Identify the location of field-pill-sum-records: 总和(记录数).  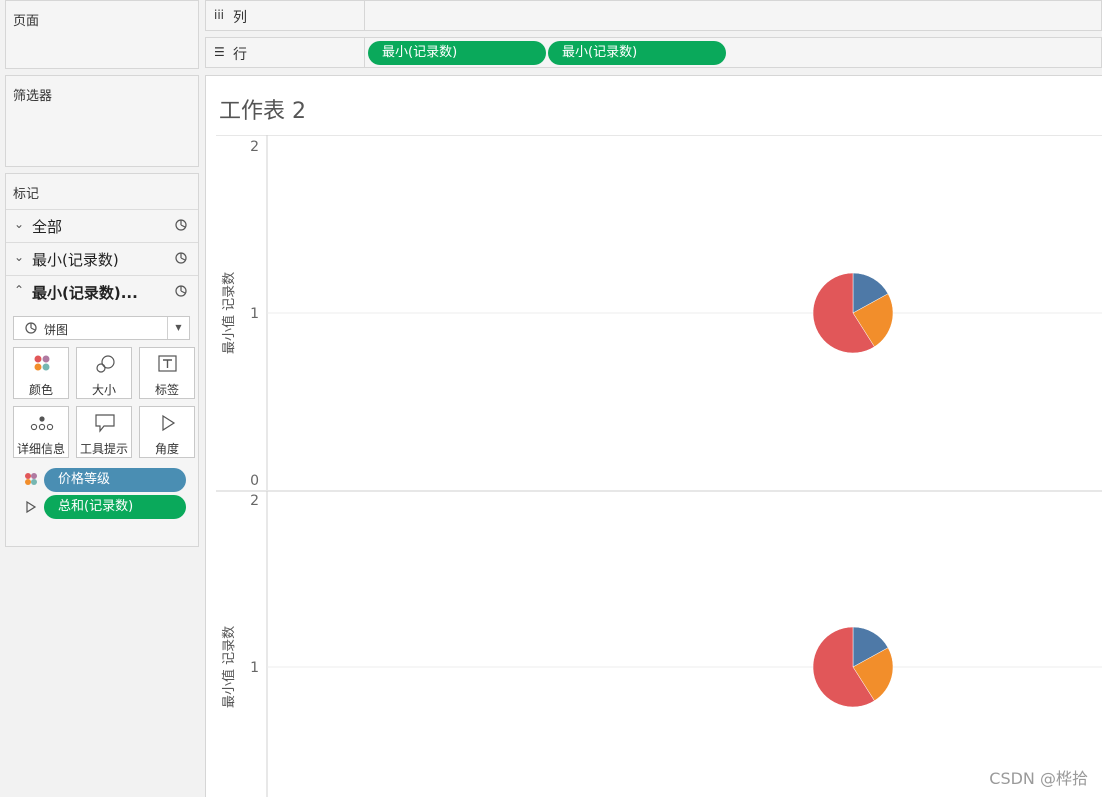
(115, 507).